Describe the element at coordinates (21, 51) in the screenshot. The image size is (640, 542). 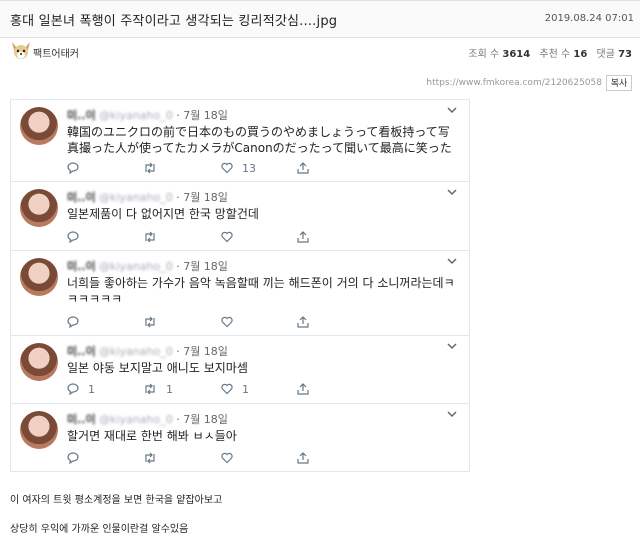
I see `author-avatar-icon` at that location.